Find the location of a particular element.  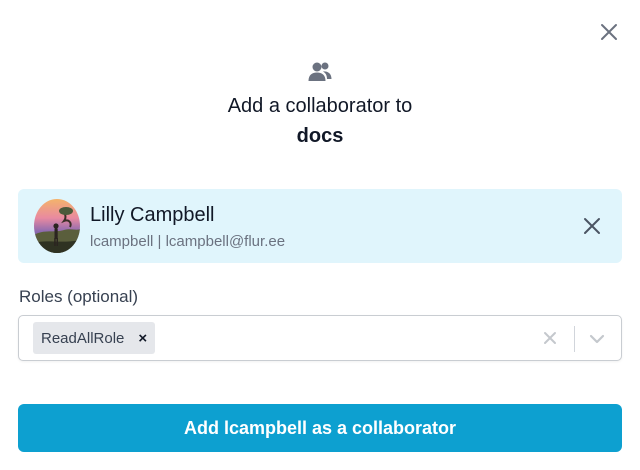

role-chip-label: ReadAllRole is located at coordinates (83, 338).